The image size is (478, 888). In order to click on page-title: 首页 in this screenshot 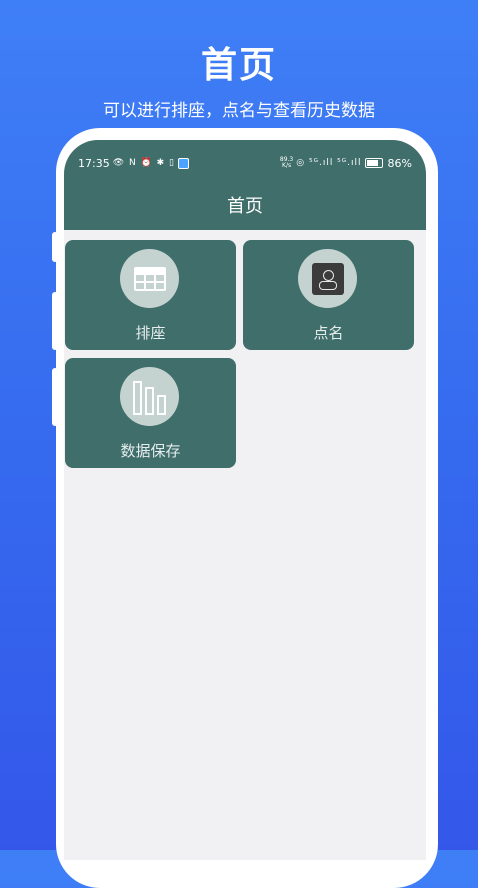, I will do `click(245, 206)`.